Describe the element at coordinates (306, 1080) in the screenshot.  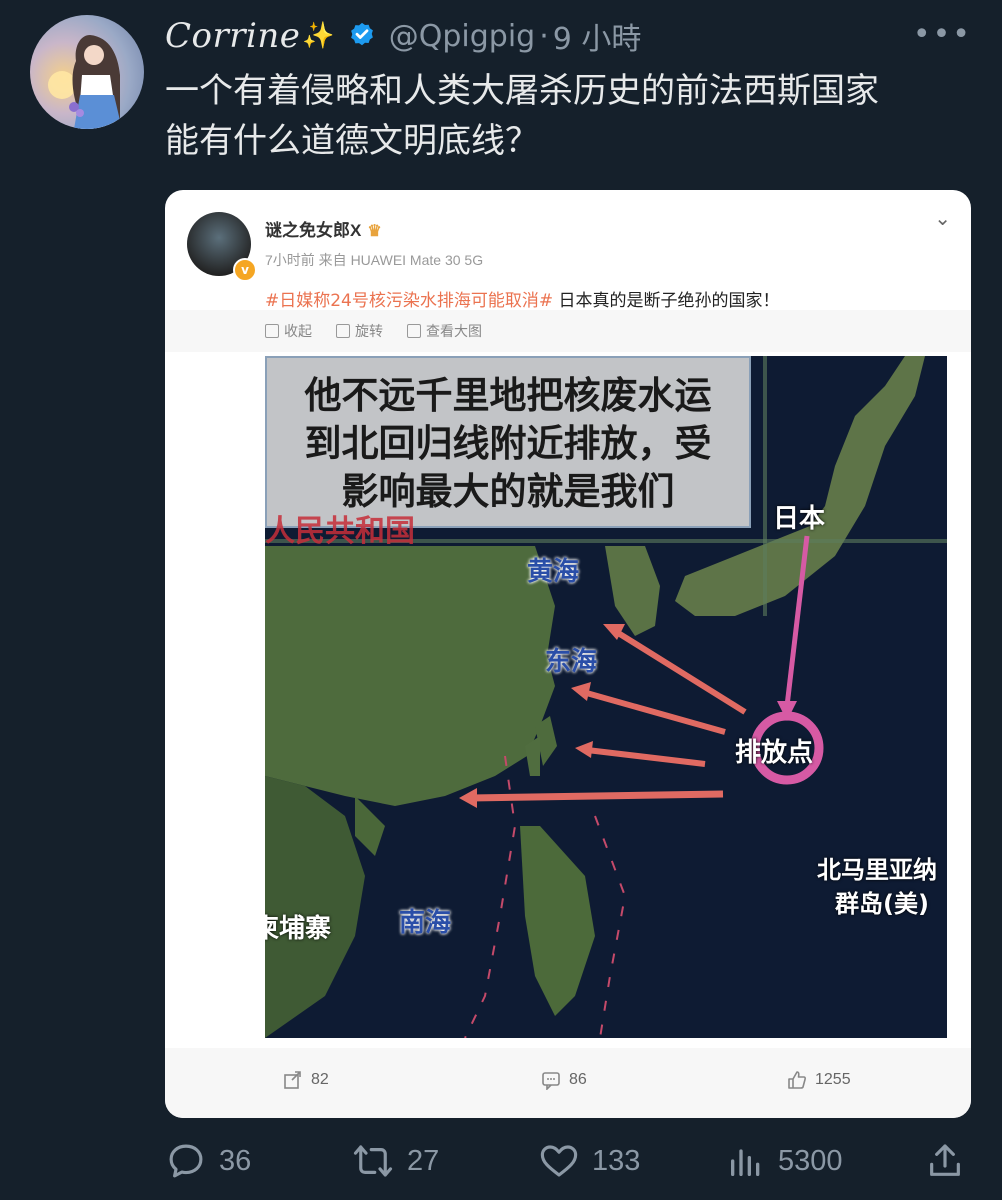
I see `weibo-forward: 82` at that location.